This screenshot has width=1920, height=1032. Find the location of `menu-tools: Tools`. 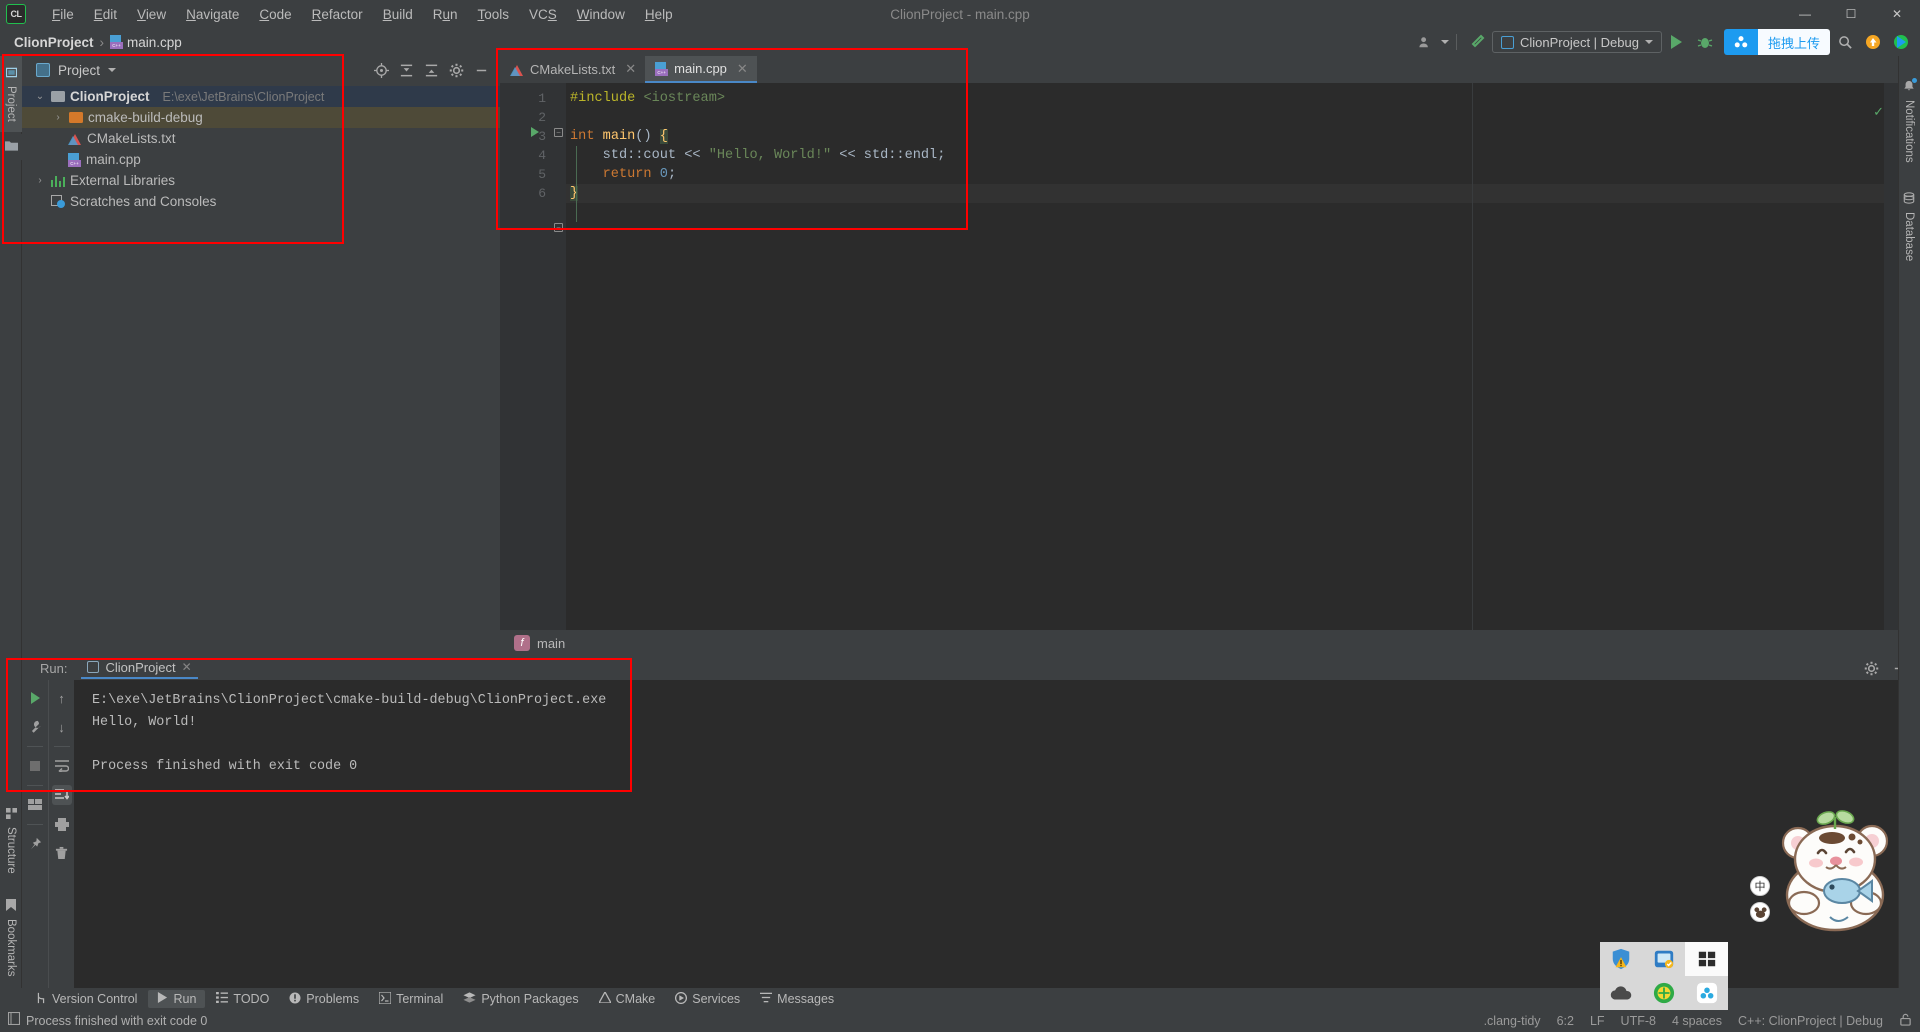

menu-tools: Tools is located at coordinates (494, 14).